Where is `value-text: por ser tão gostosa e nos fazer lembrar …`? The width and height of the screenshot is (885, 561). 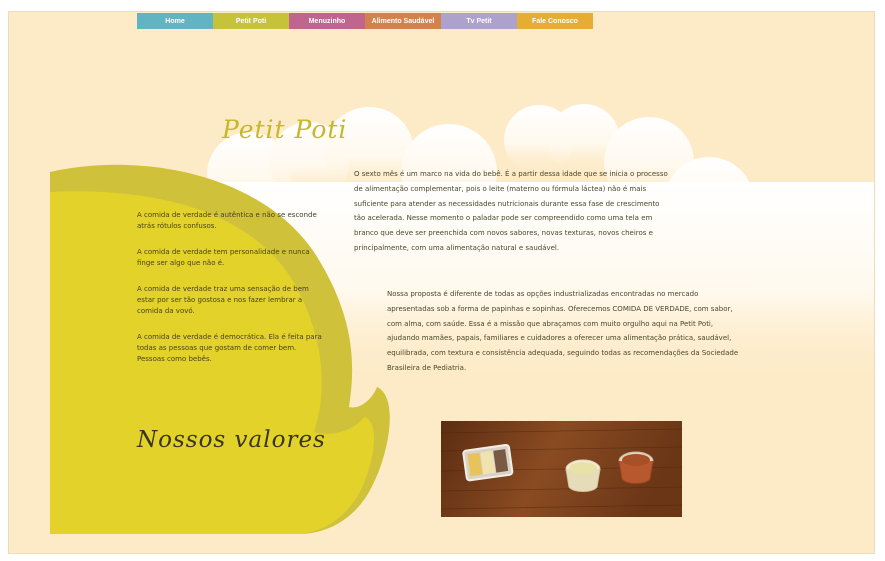
value-text: por ser tão gostosa e nos fazer lembrar … is located at coordinates (220, 305).